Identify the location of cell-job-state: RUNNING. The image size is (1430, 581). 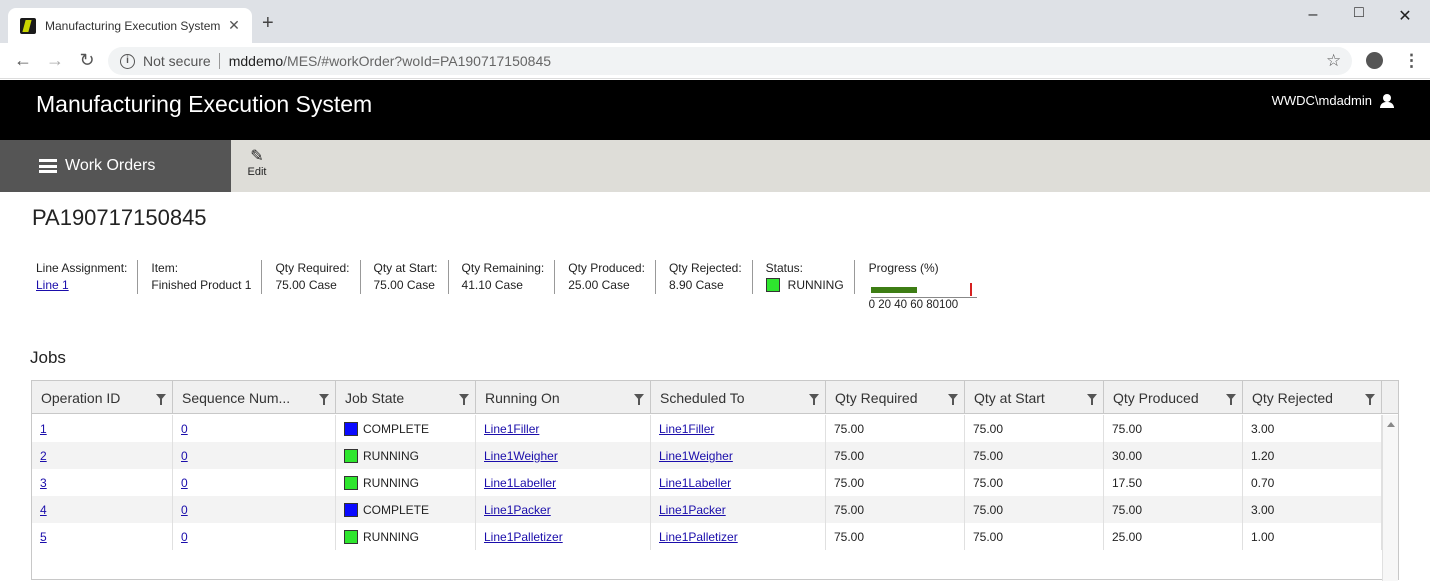
(406, 482).